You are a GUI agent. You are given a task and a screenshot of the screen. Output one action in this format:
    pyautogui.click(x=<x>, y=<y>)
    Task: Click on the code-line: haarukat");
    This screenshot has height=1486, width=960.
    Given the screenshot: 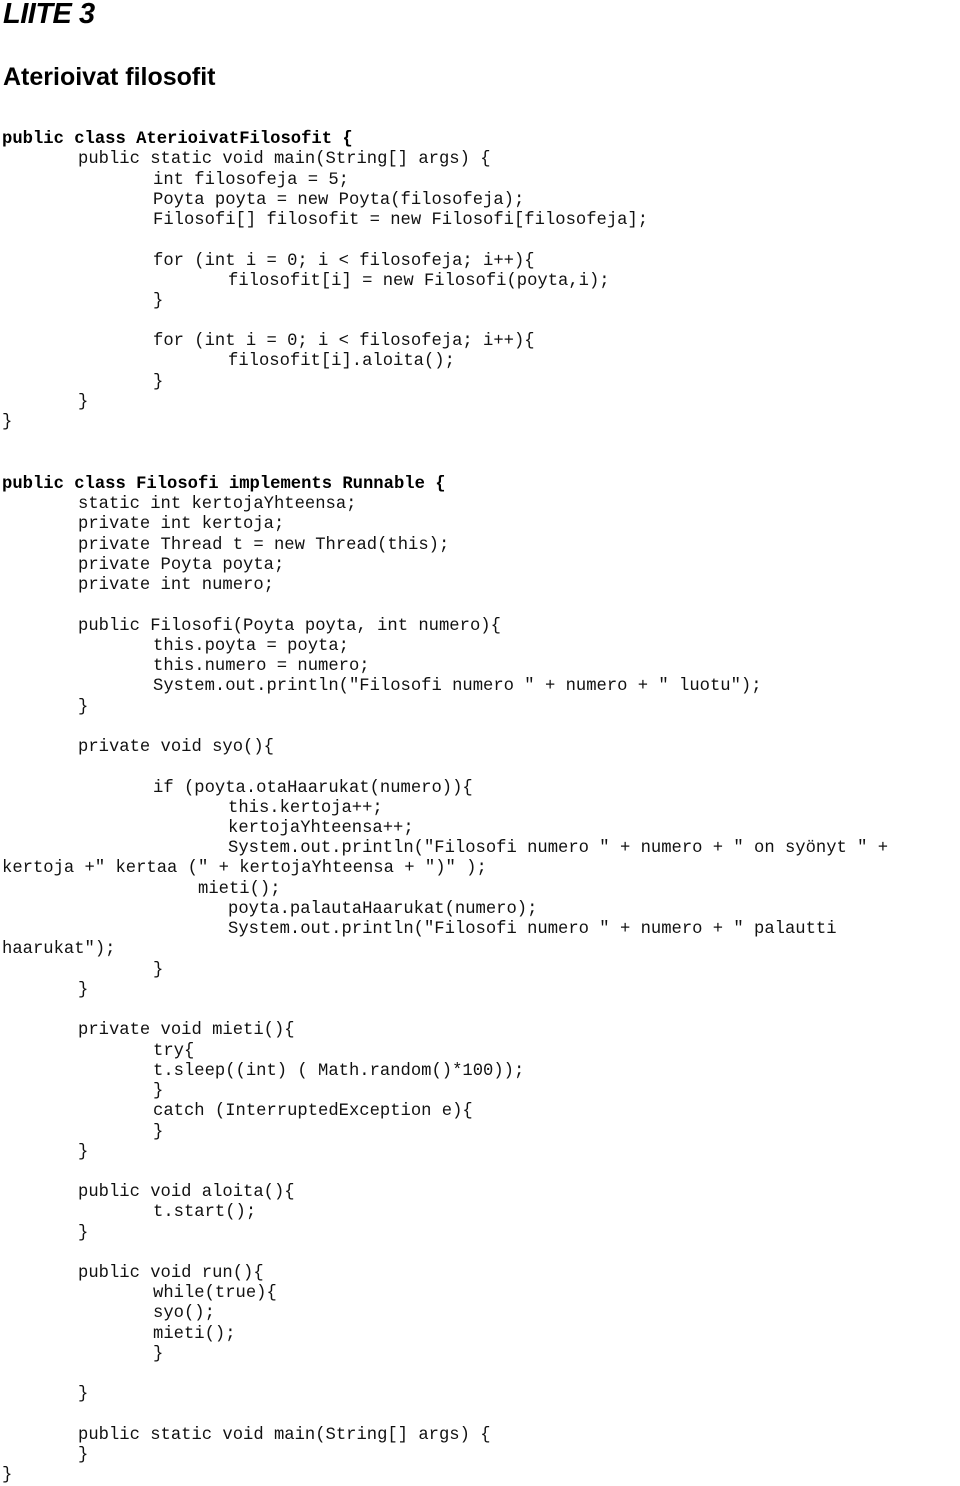 What is the action you would take?
    pyautogui.click(x=59, y=949)
    